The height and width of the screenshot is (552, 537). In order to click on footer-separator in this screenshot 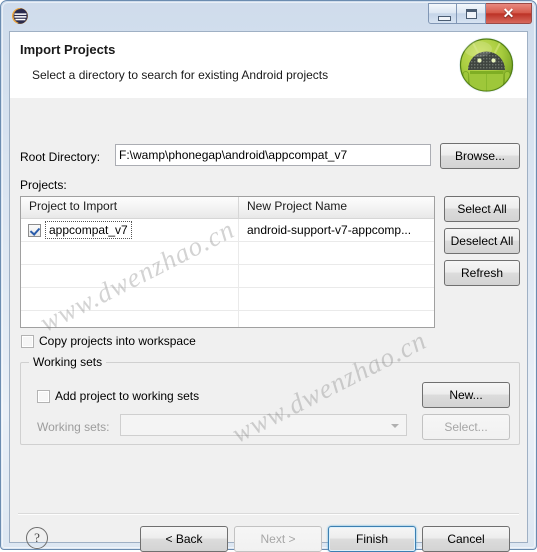, I will do `click(268, 514)`.